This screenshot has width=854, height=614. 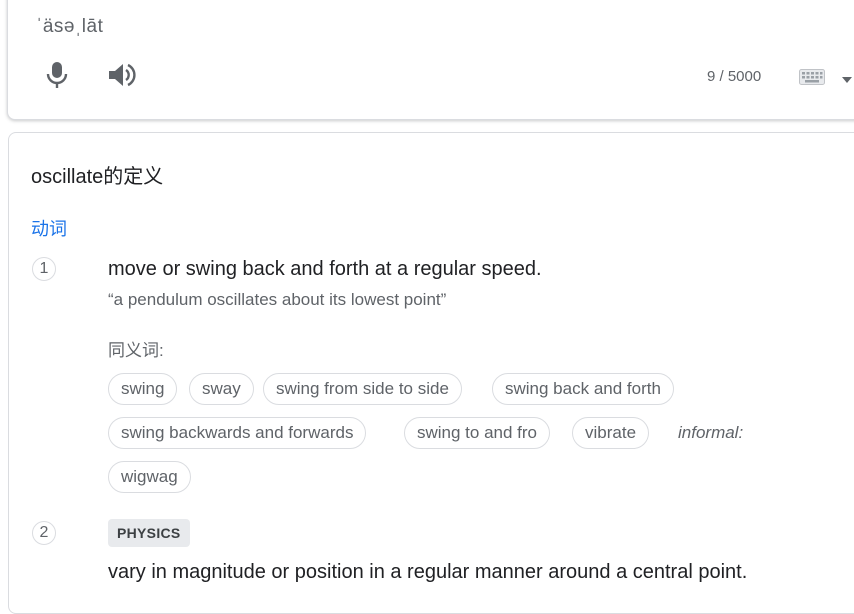 I want to click on sense-number: 1, so click(x=44, y=269).